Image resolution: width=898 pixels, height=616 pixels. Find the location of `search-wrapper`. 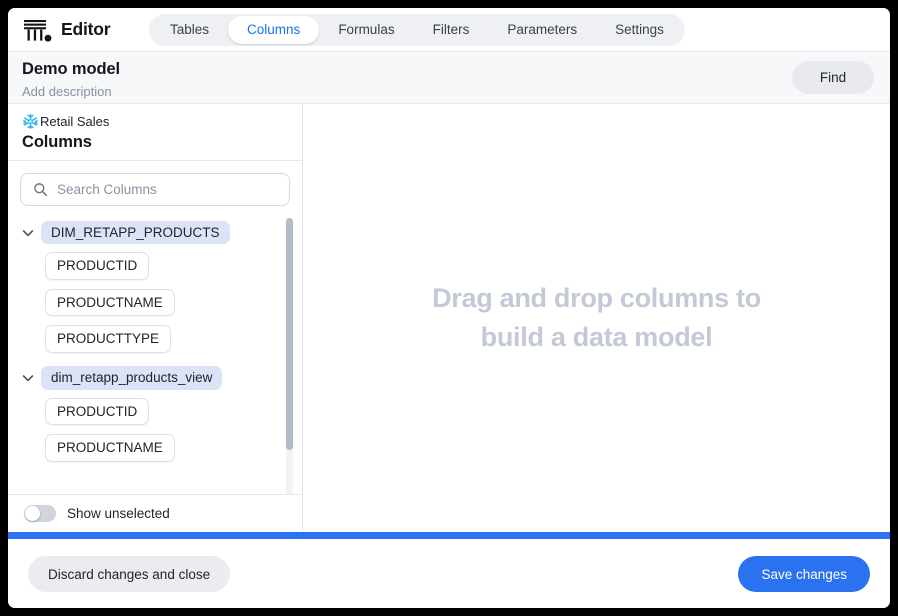

search-wrapper is located at coordinates (155, 183).